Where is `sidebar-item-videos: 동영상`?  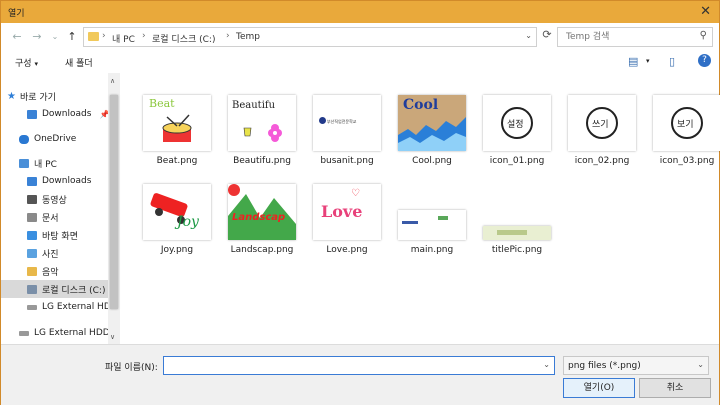
sidebar-item-videos: 동영상 is located at coordinates (47, 199).